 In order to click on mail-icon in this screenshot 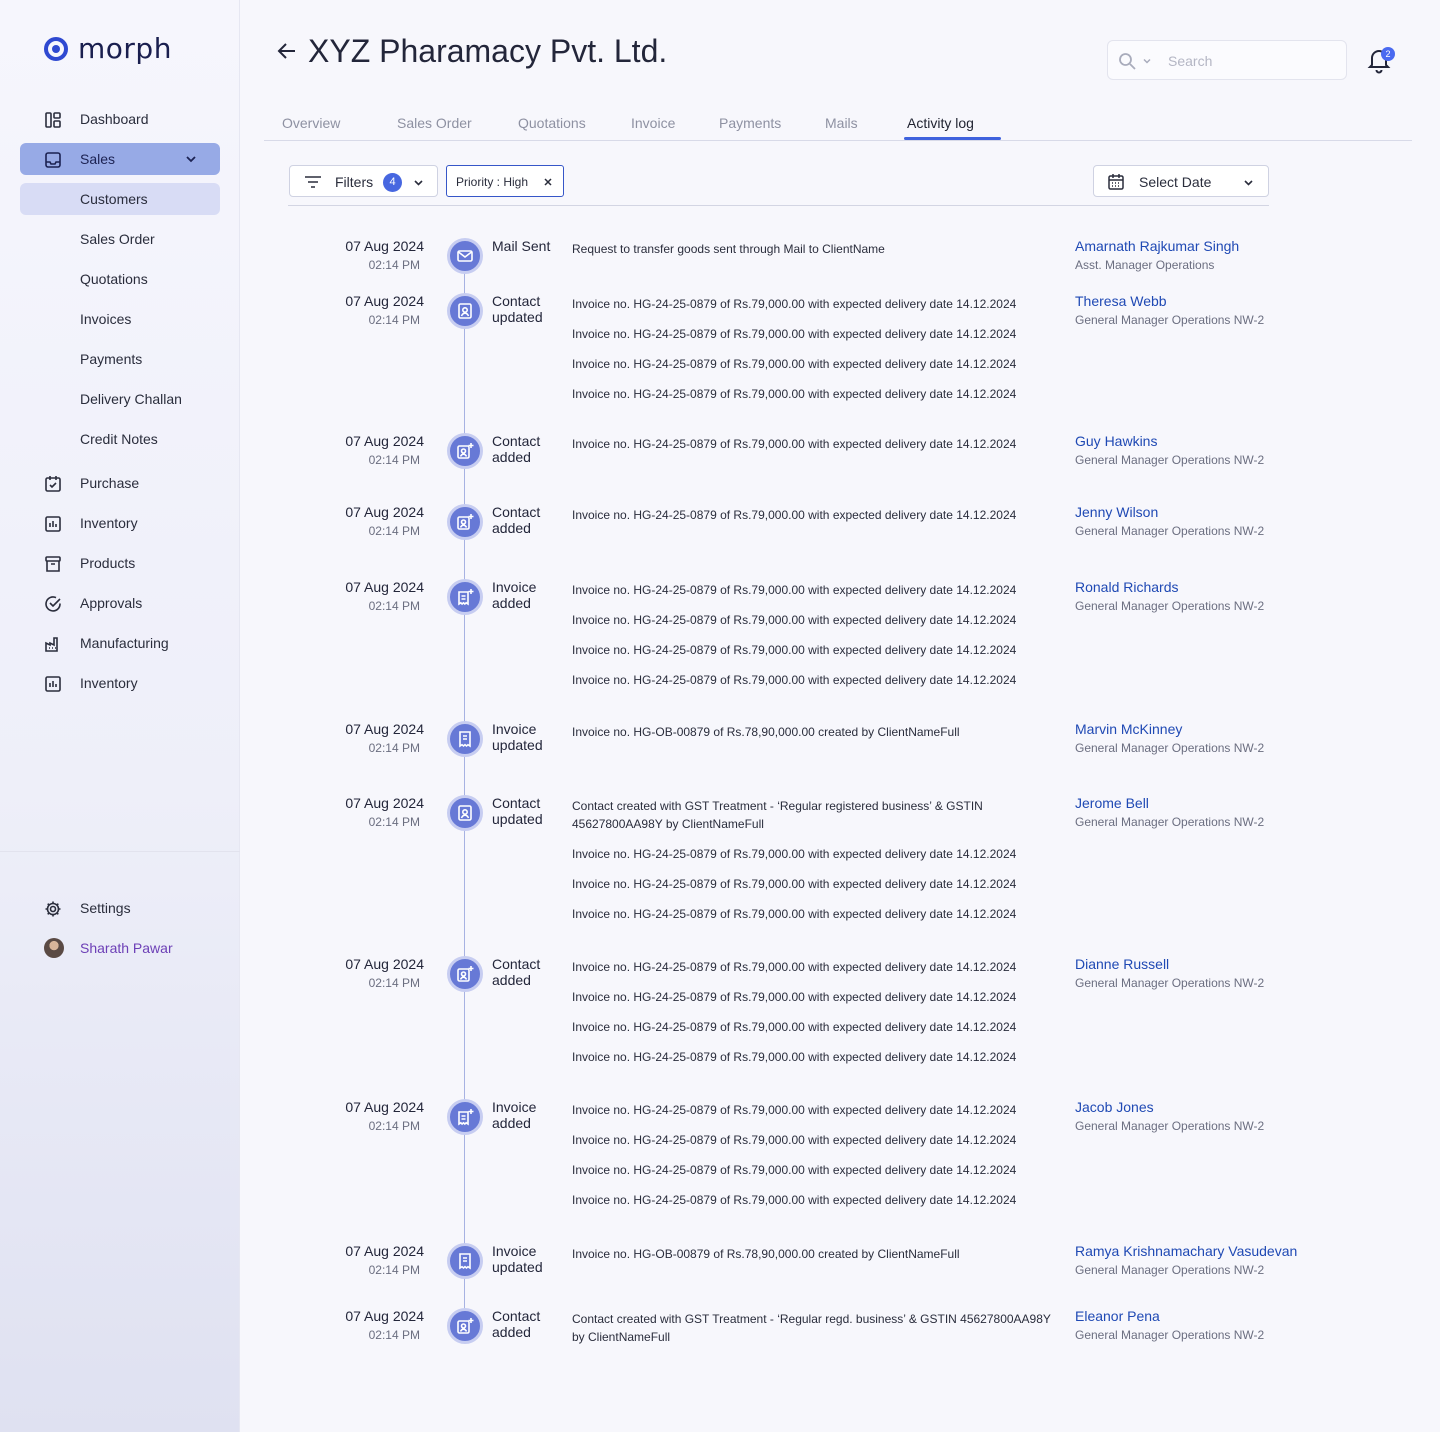, I will do `click(465, 256)`.